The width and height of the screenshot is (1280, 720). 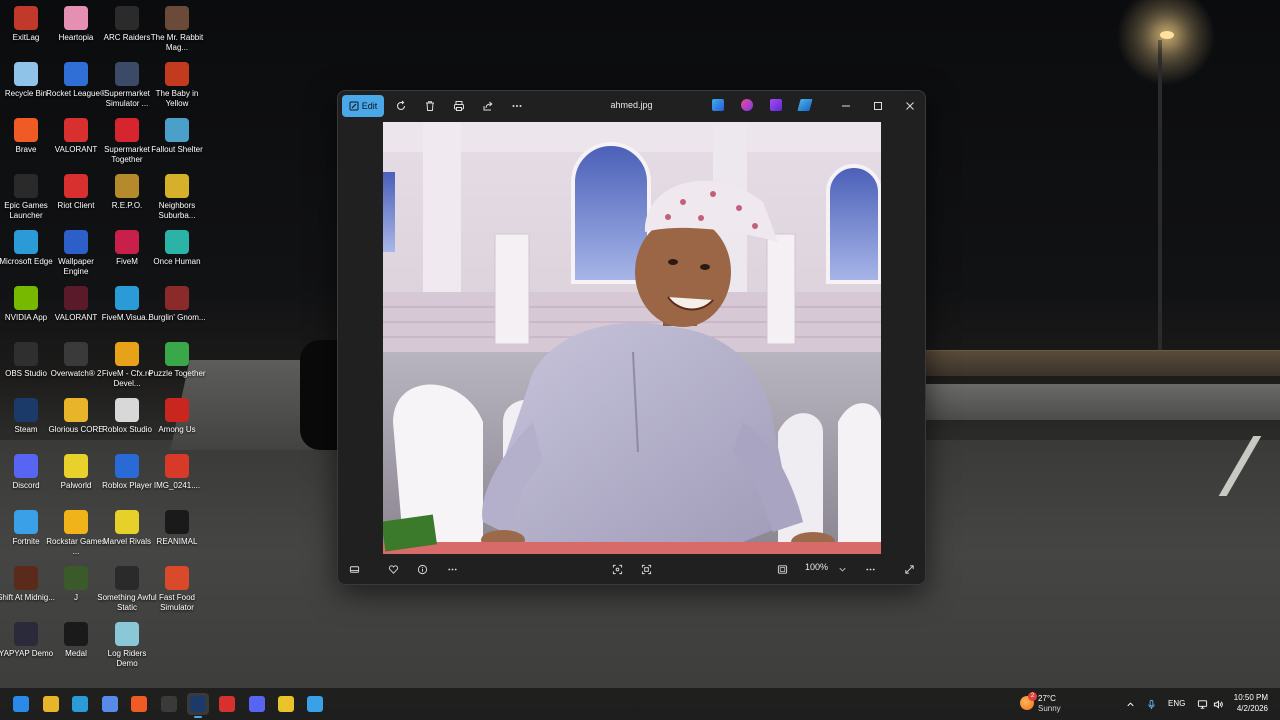 I want to click on desktop-icon: OBS Studio, so click(x=26, y=365).